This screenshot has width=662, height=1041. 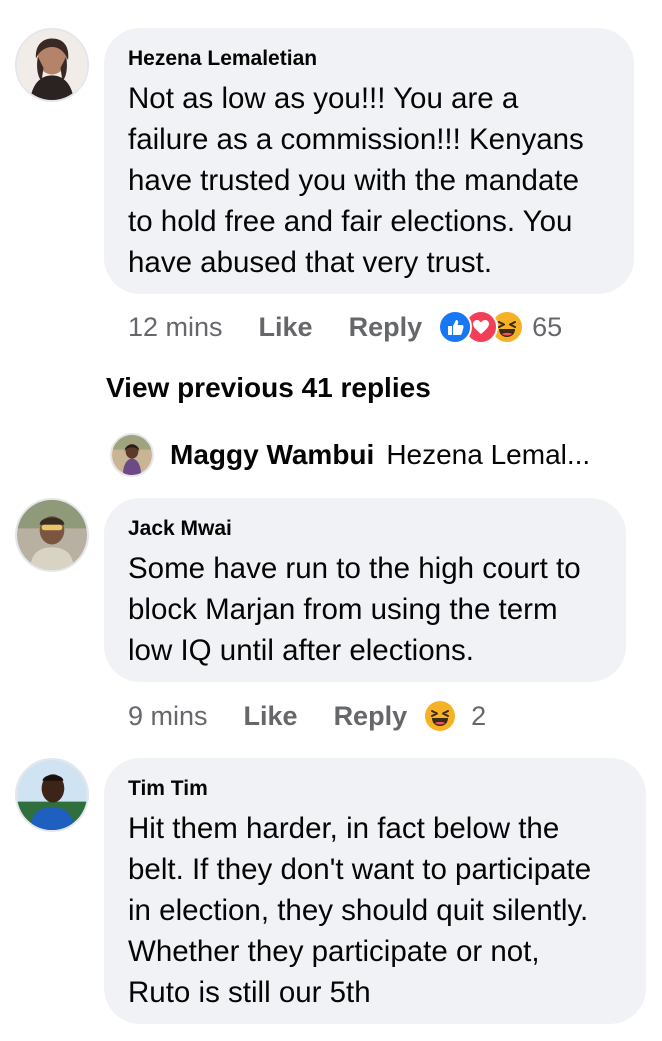 I want to click on avatar-tim, so click(x=52, y=795).